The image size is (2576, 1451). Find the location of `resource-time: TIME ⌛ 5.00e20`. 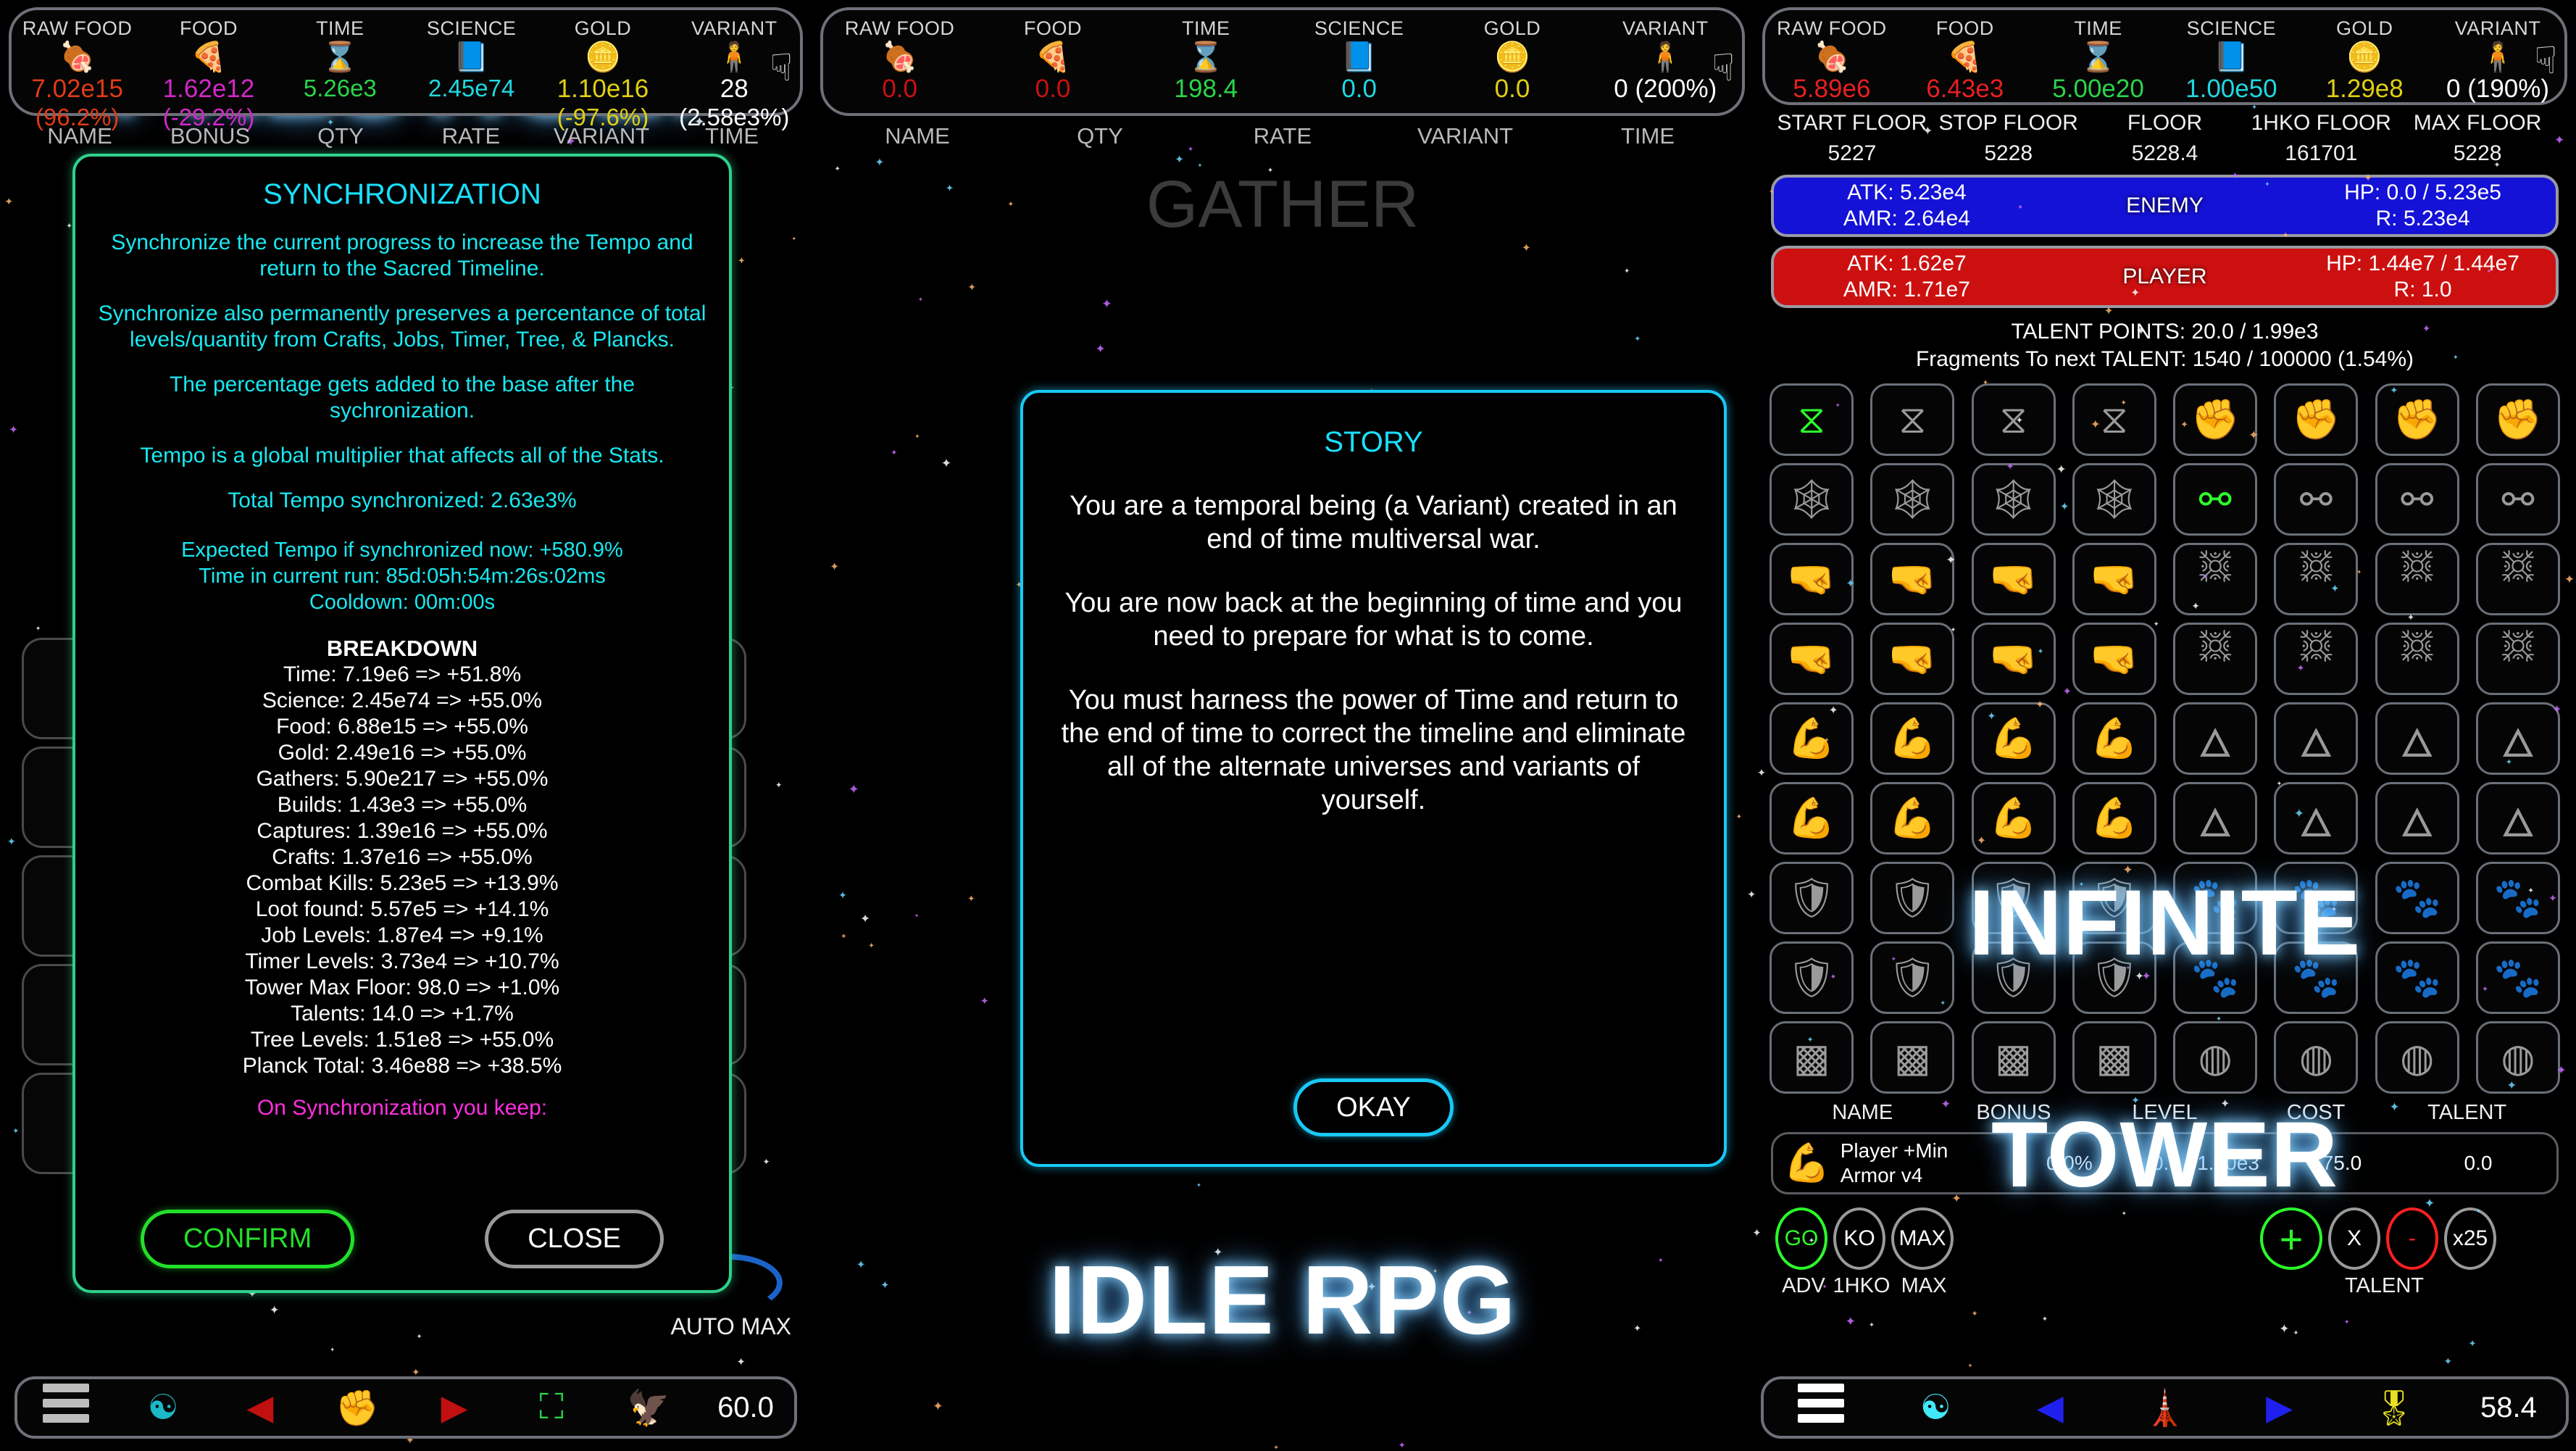

resource-time: TIME ⌛ 5.00e20 is located at coordinates (2098, 57).